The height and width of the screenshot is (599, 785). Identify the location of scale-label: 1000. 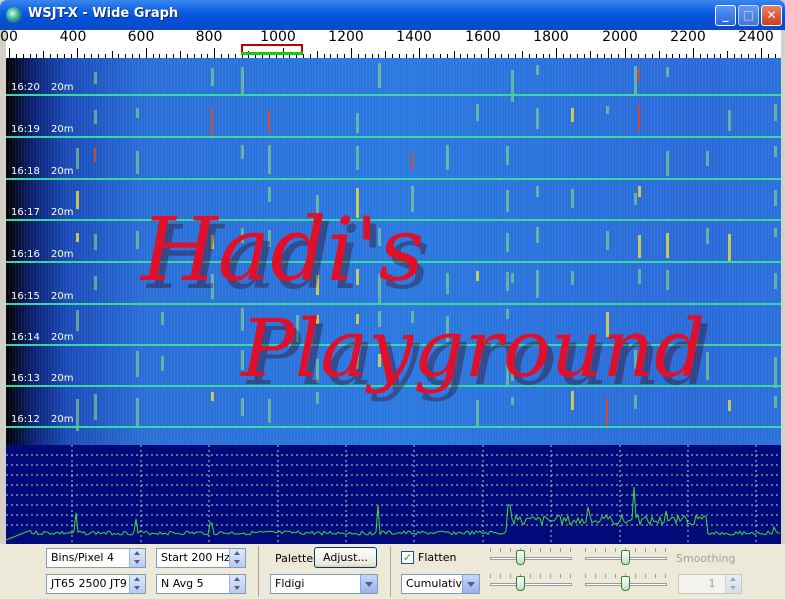
(278, 37).